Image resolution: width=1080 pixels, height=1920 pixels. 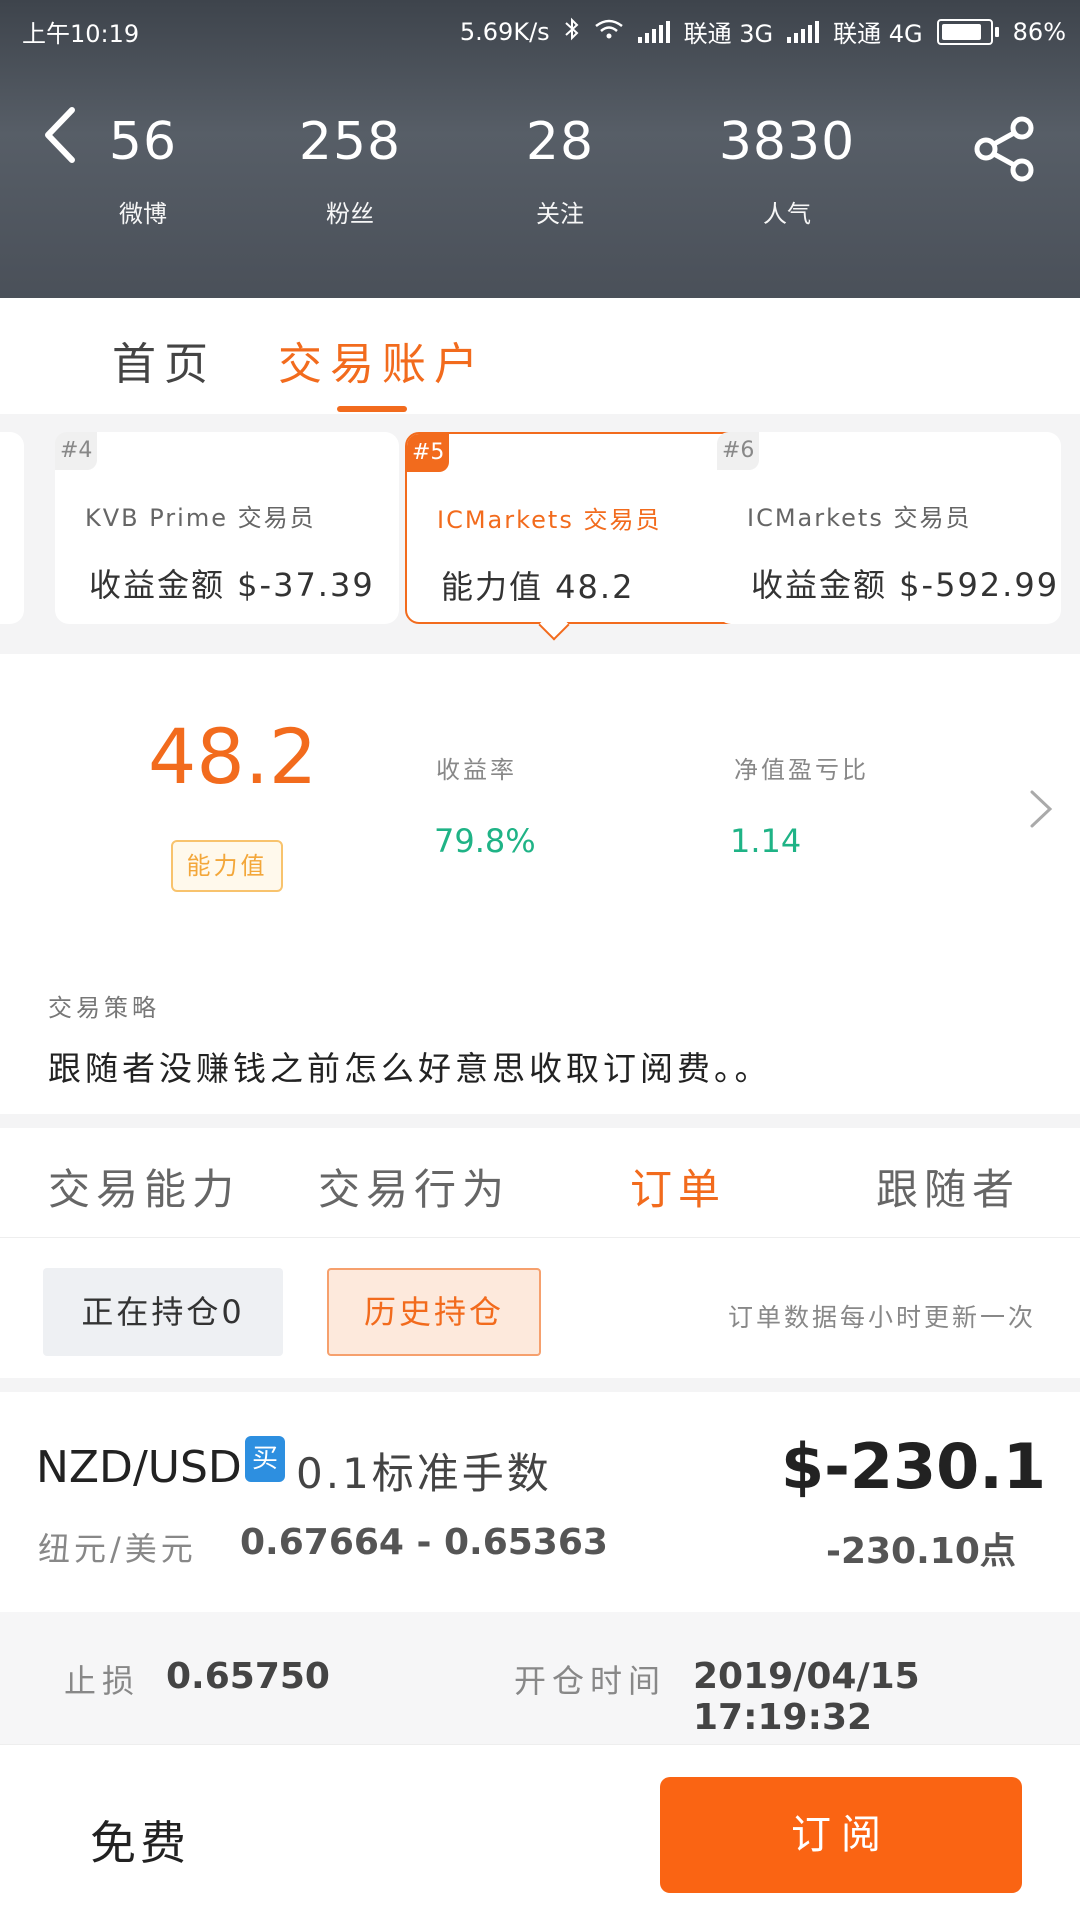 I want to click on share-icon, so click(x=1004, y=149).